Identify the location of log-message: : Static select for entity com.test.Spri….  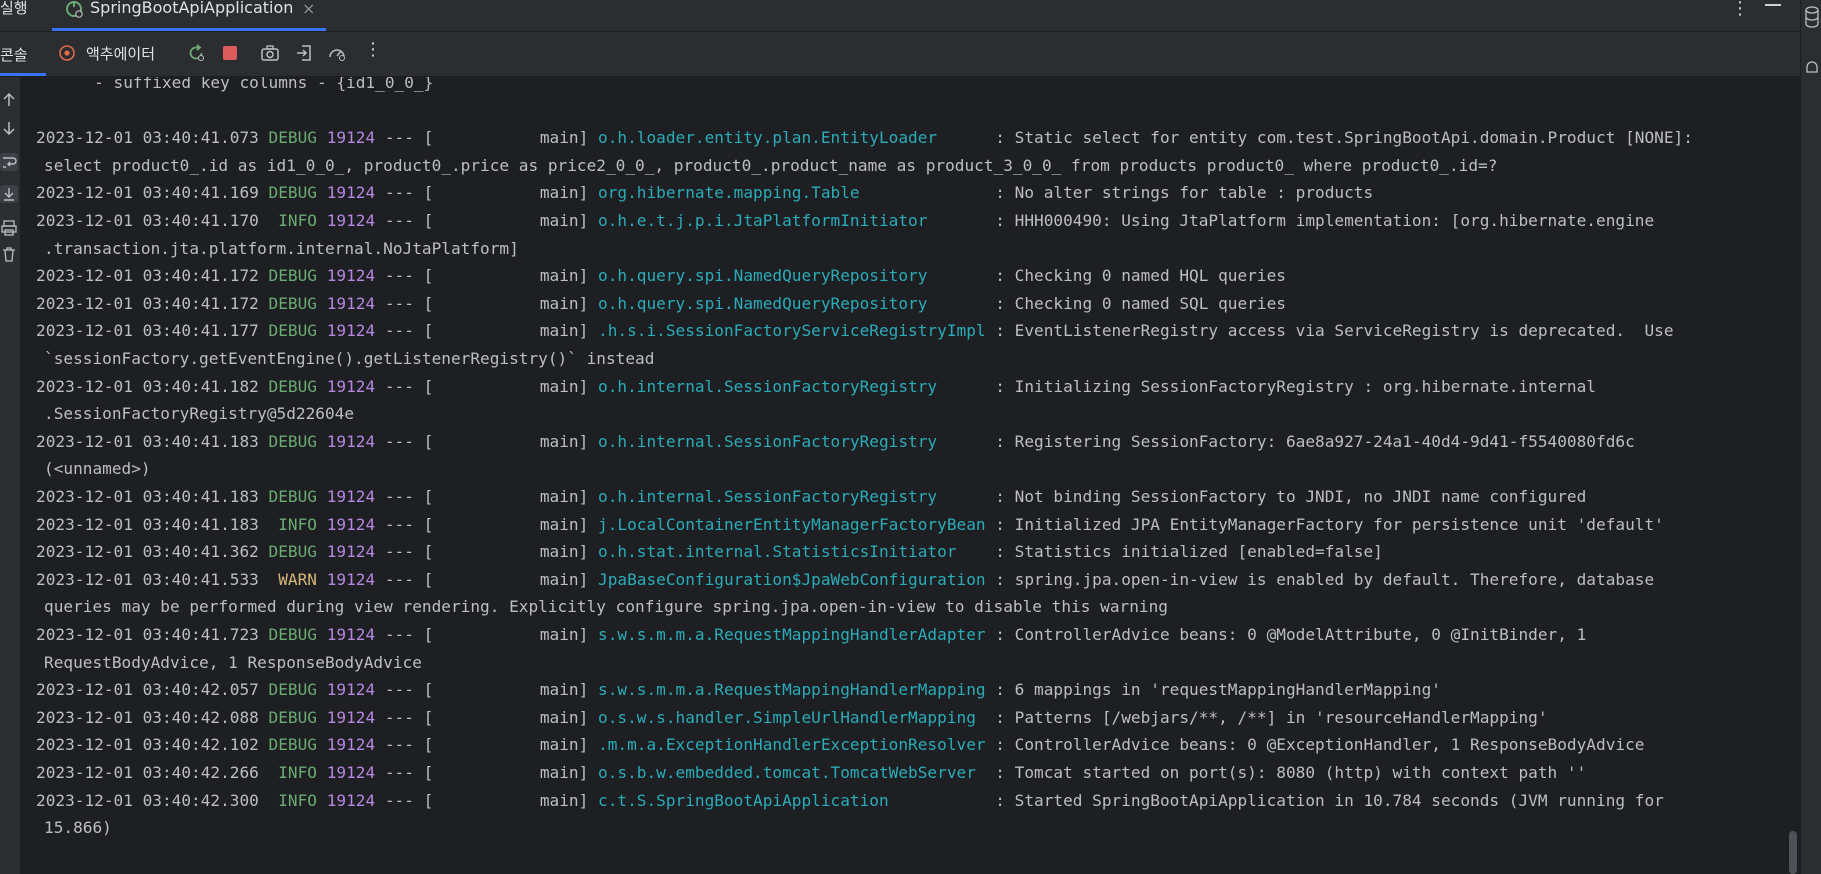
(1344, 138).